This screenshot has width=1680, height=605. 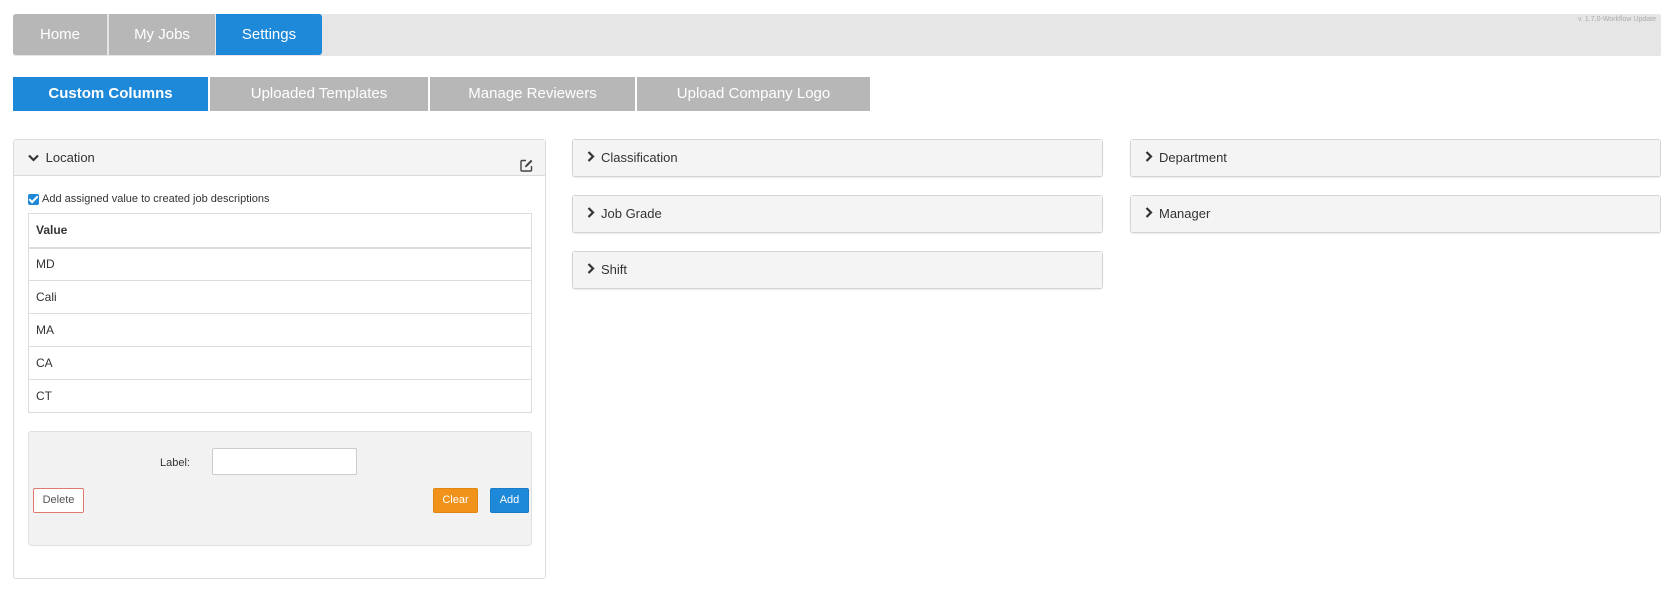 I want to click on department-panel-header: Department, so click(x=1395, y=158).